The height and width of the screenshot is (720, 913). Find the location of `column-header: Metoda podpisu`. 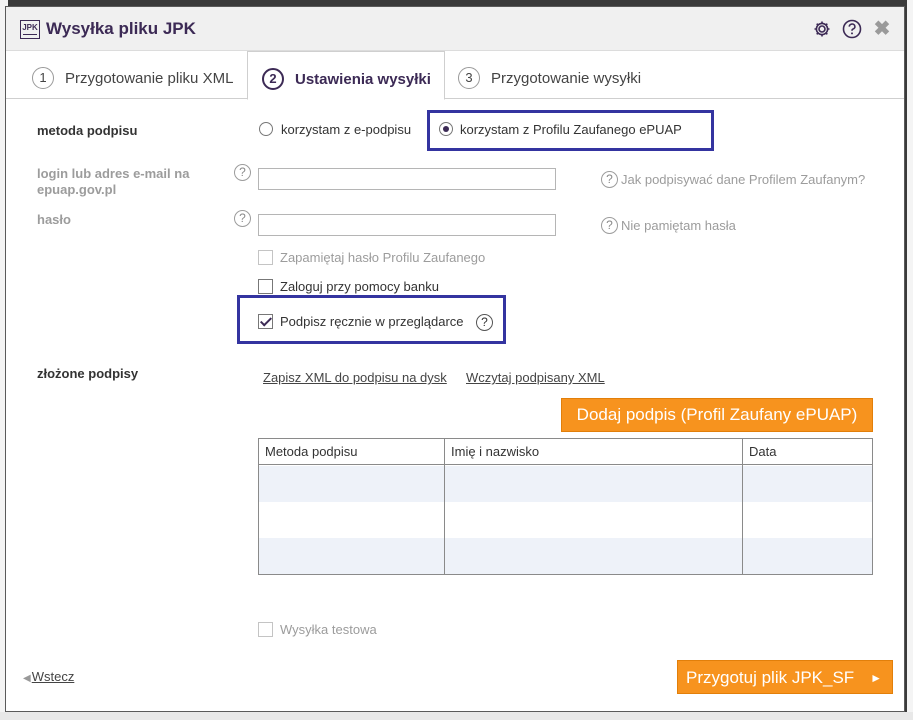

column-header: Metoda podpisu is located at coordinates (311, 451).